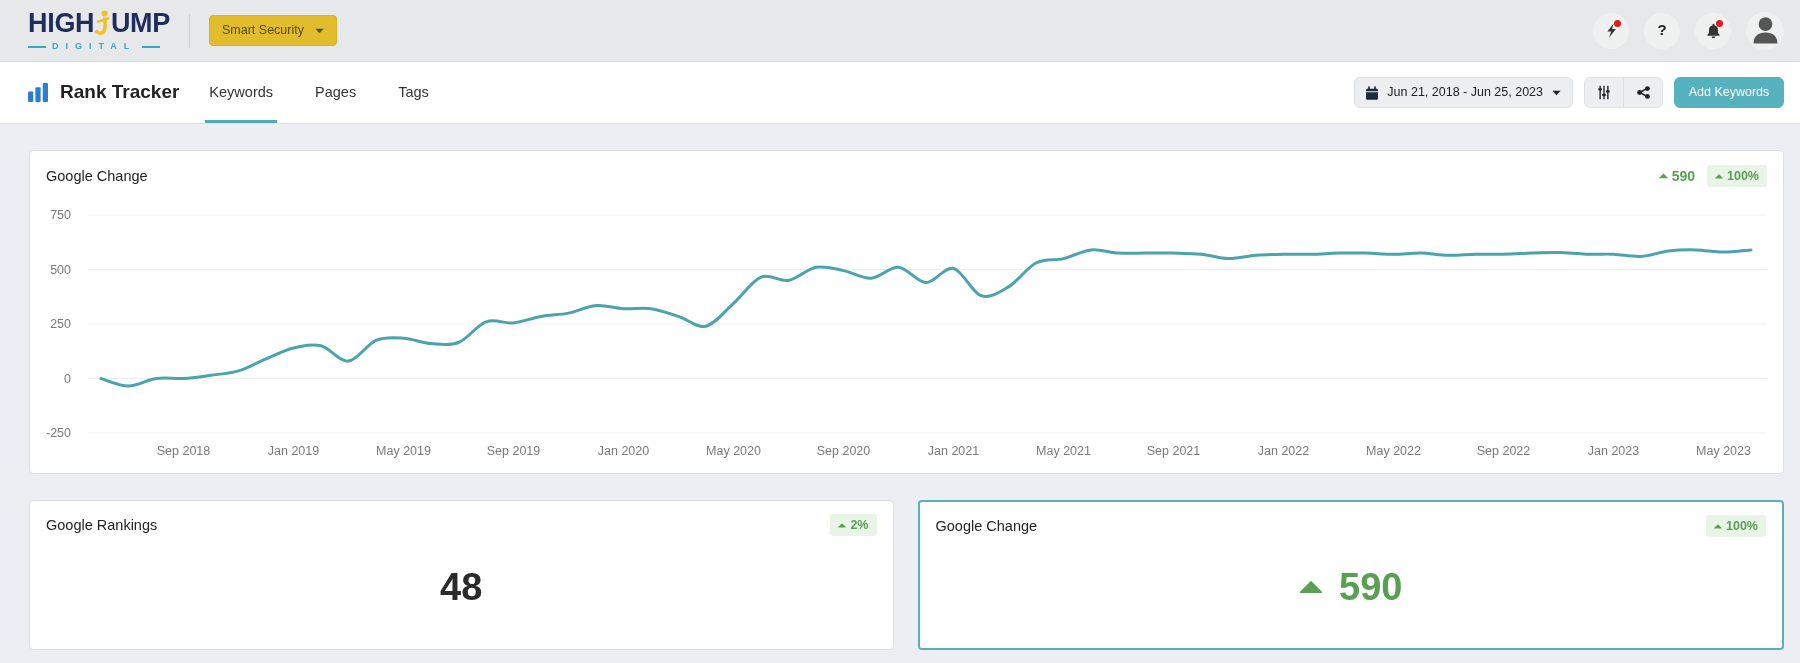  I want to click on notifications-button, so click(1713, 30).